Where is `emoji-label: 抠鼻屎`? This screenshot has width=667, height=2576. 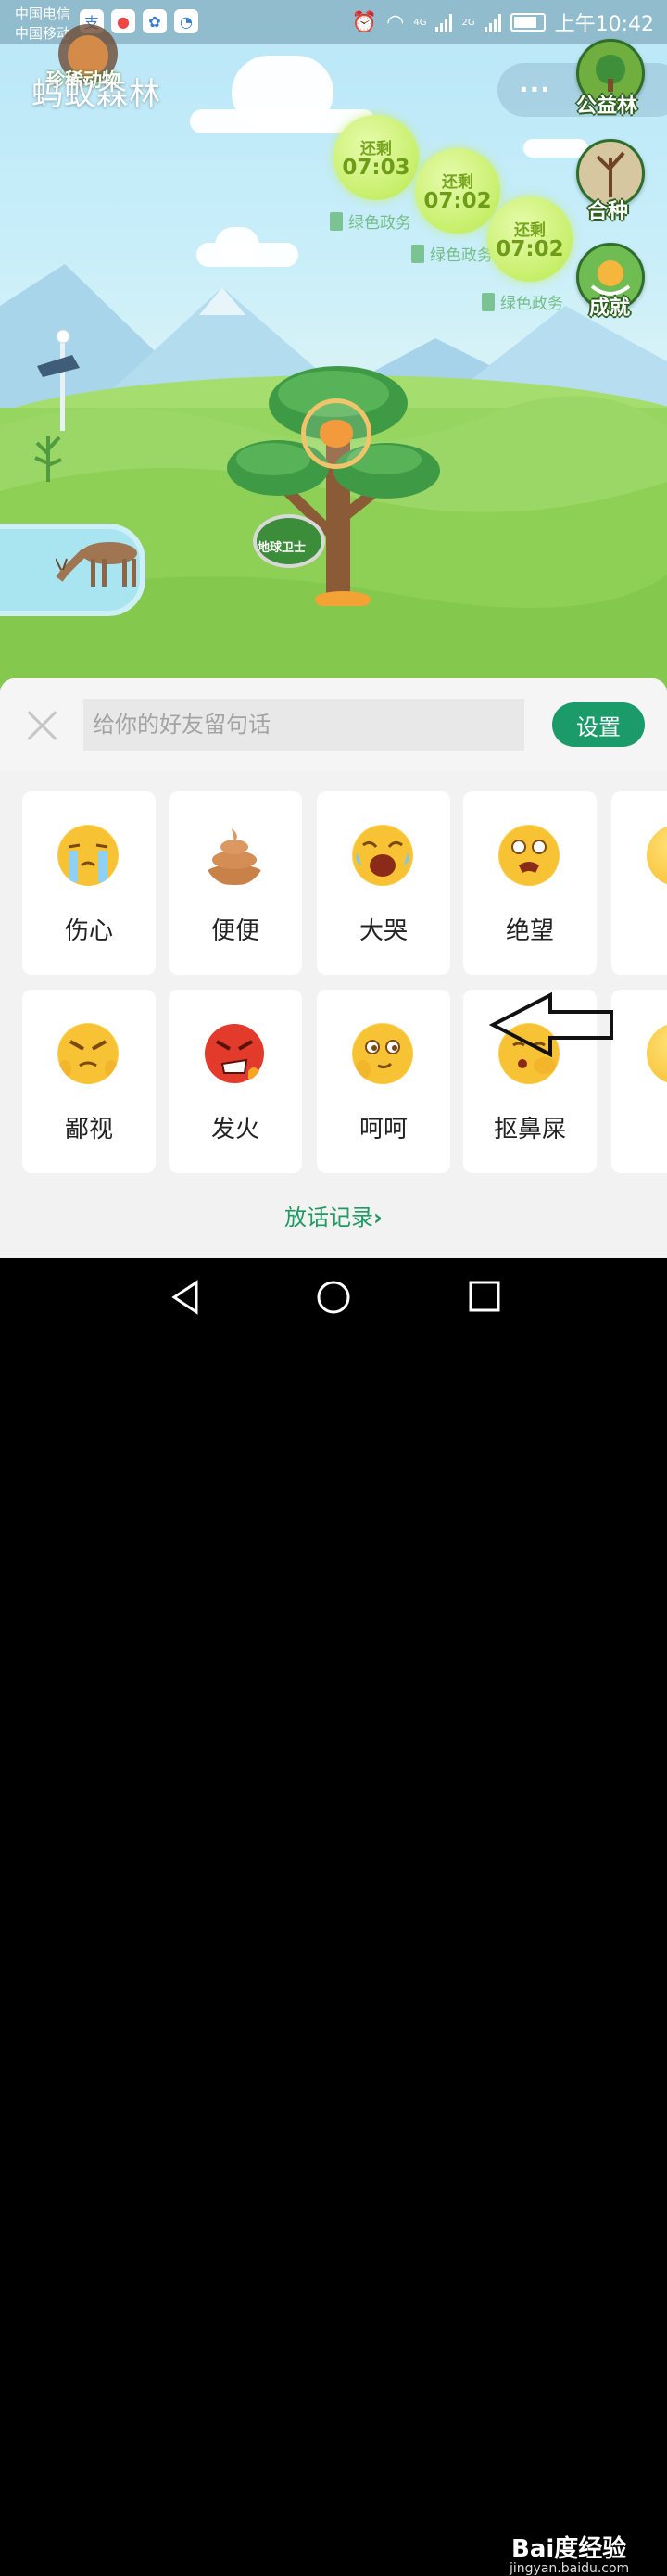 emoji-label: 抠鼻屎 is located at coordinates (529, 1130).